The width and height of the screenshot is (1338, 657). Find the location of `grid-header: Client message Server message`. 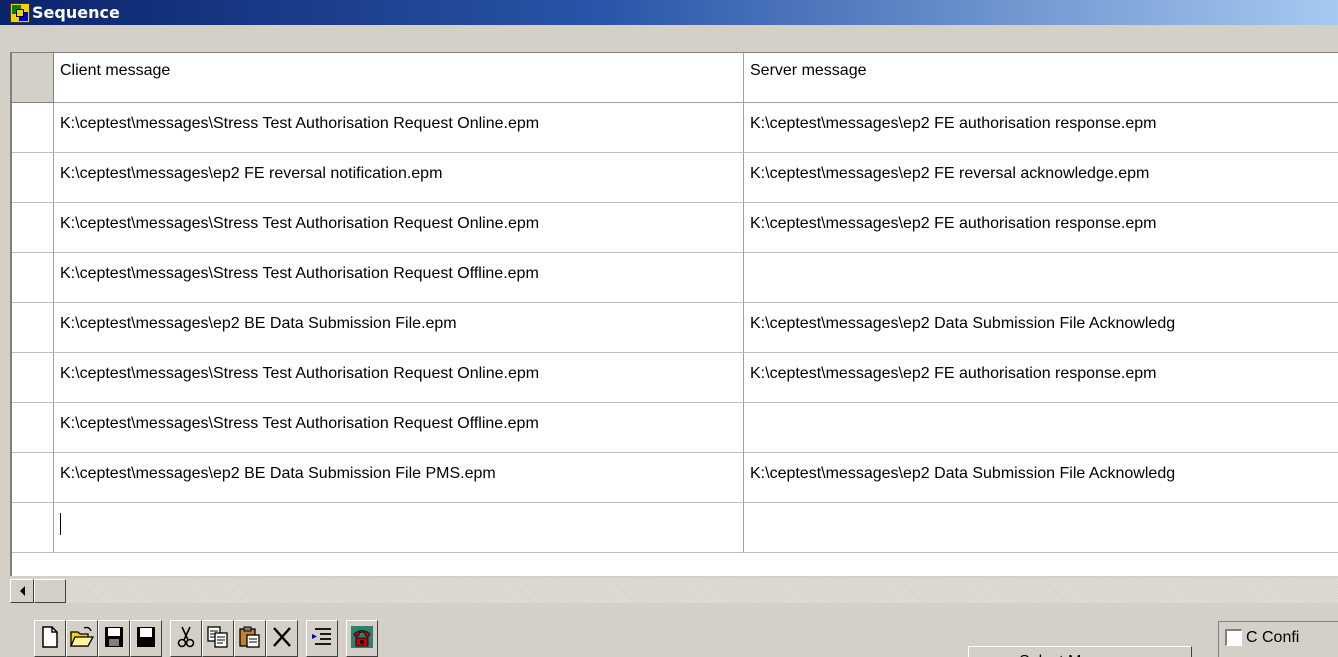

grid-header: Client message Server message is located at coordinates (675, 78).